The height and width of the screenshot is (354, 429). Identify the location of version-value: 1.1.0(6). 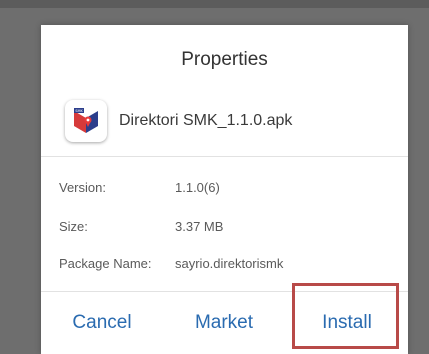
(197, 187).